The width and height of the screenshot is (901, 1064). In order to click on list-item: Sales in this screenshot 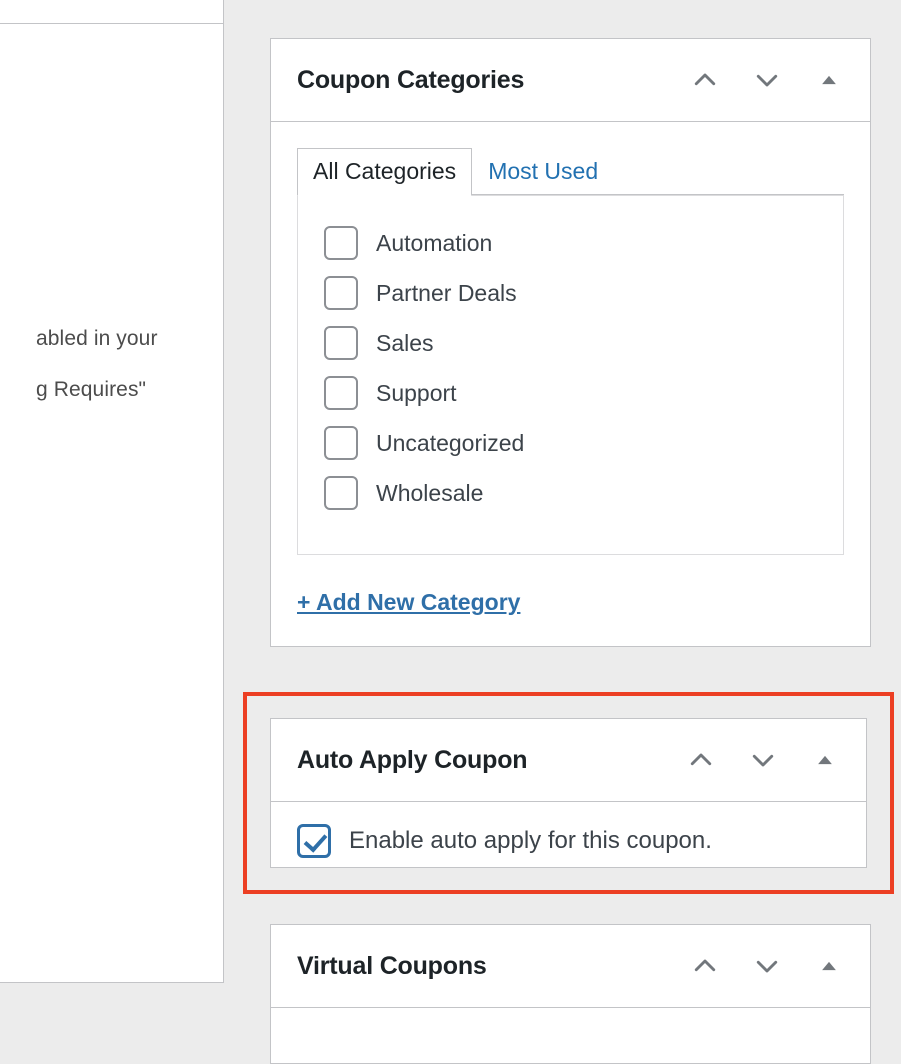, I will do `click(583, 343)`.